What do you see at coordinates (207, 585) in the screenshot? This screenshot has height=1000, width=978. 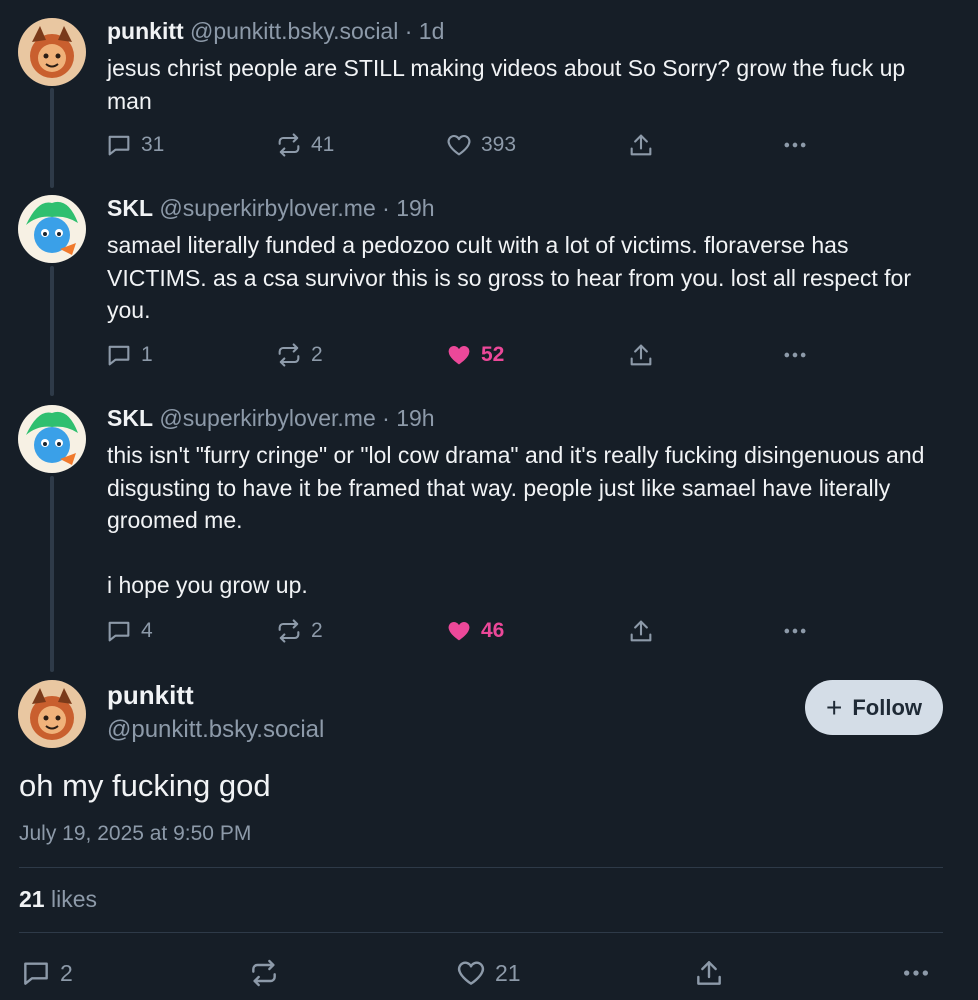 I see `post-paragraph: i hope you grow up.` at bounding box center [207, 585].